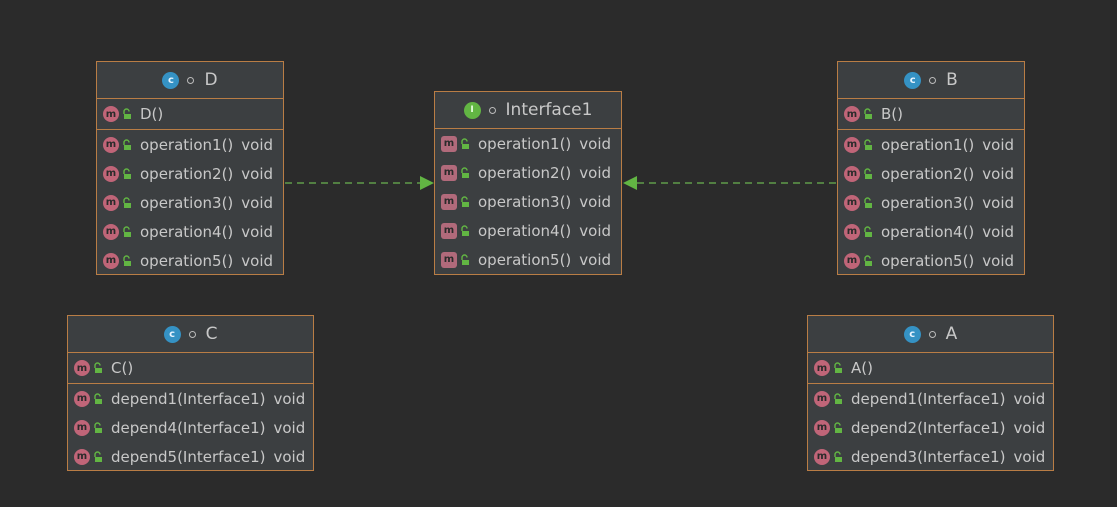 The image size is (1117, 507). What do you see at coordinates (190, 80) in the screenshot?
I see `class-d-header: D` at bounding box center [190, 80].